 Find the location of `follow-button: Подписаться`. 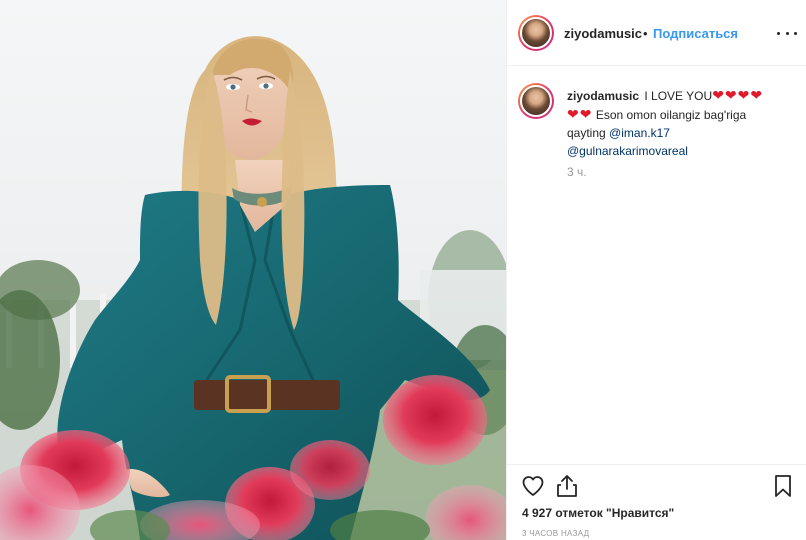

follow-button: Подписаться is located at coordinates (695, 33).